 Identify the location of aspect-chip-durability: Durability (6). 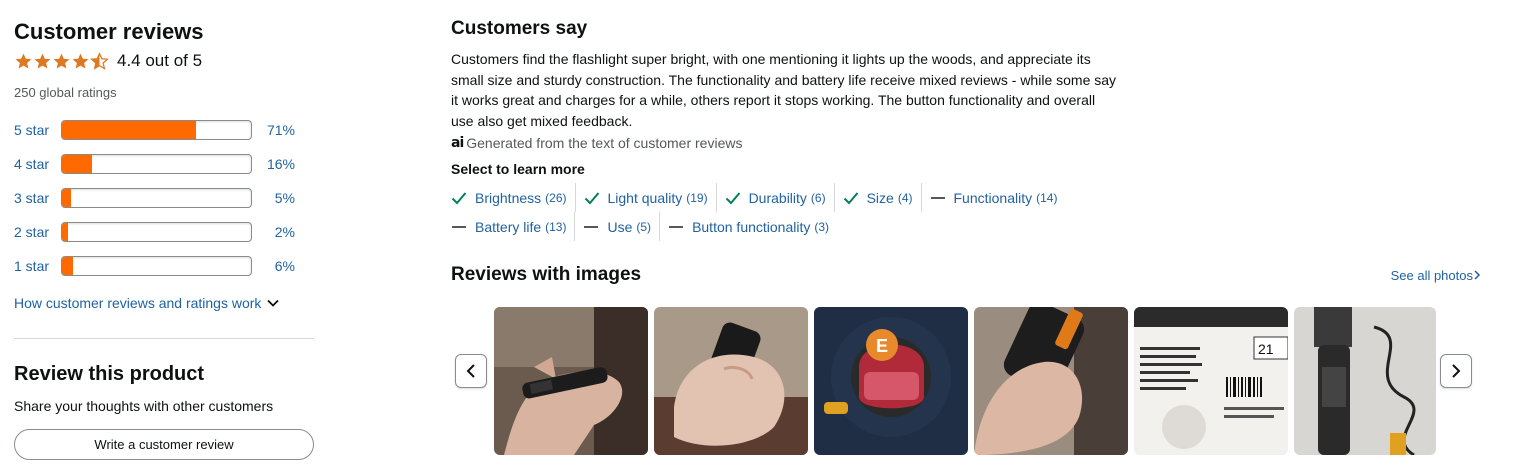
(780, 197).